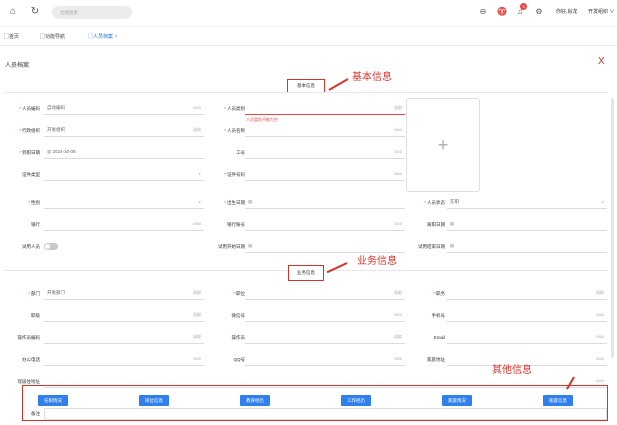 The width and height of the screenshot is (617, 425). What do you see at coordinates (306, 273) in the screenshot?
I see `section-business-header: 业务信息` at bounding box center [306, 273].